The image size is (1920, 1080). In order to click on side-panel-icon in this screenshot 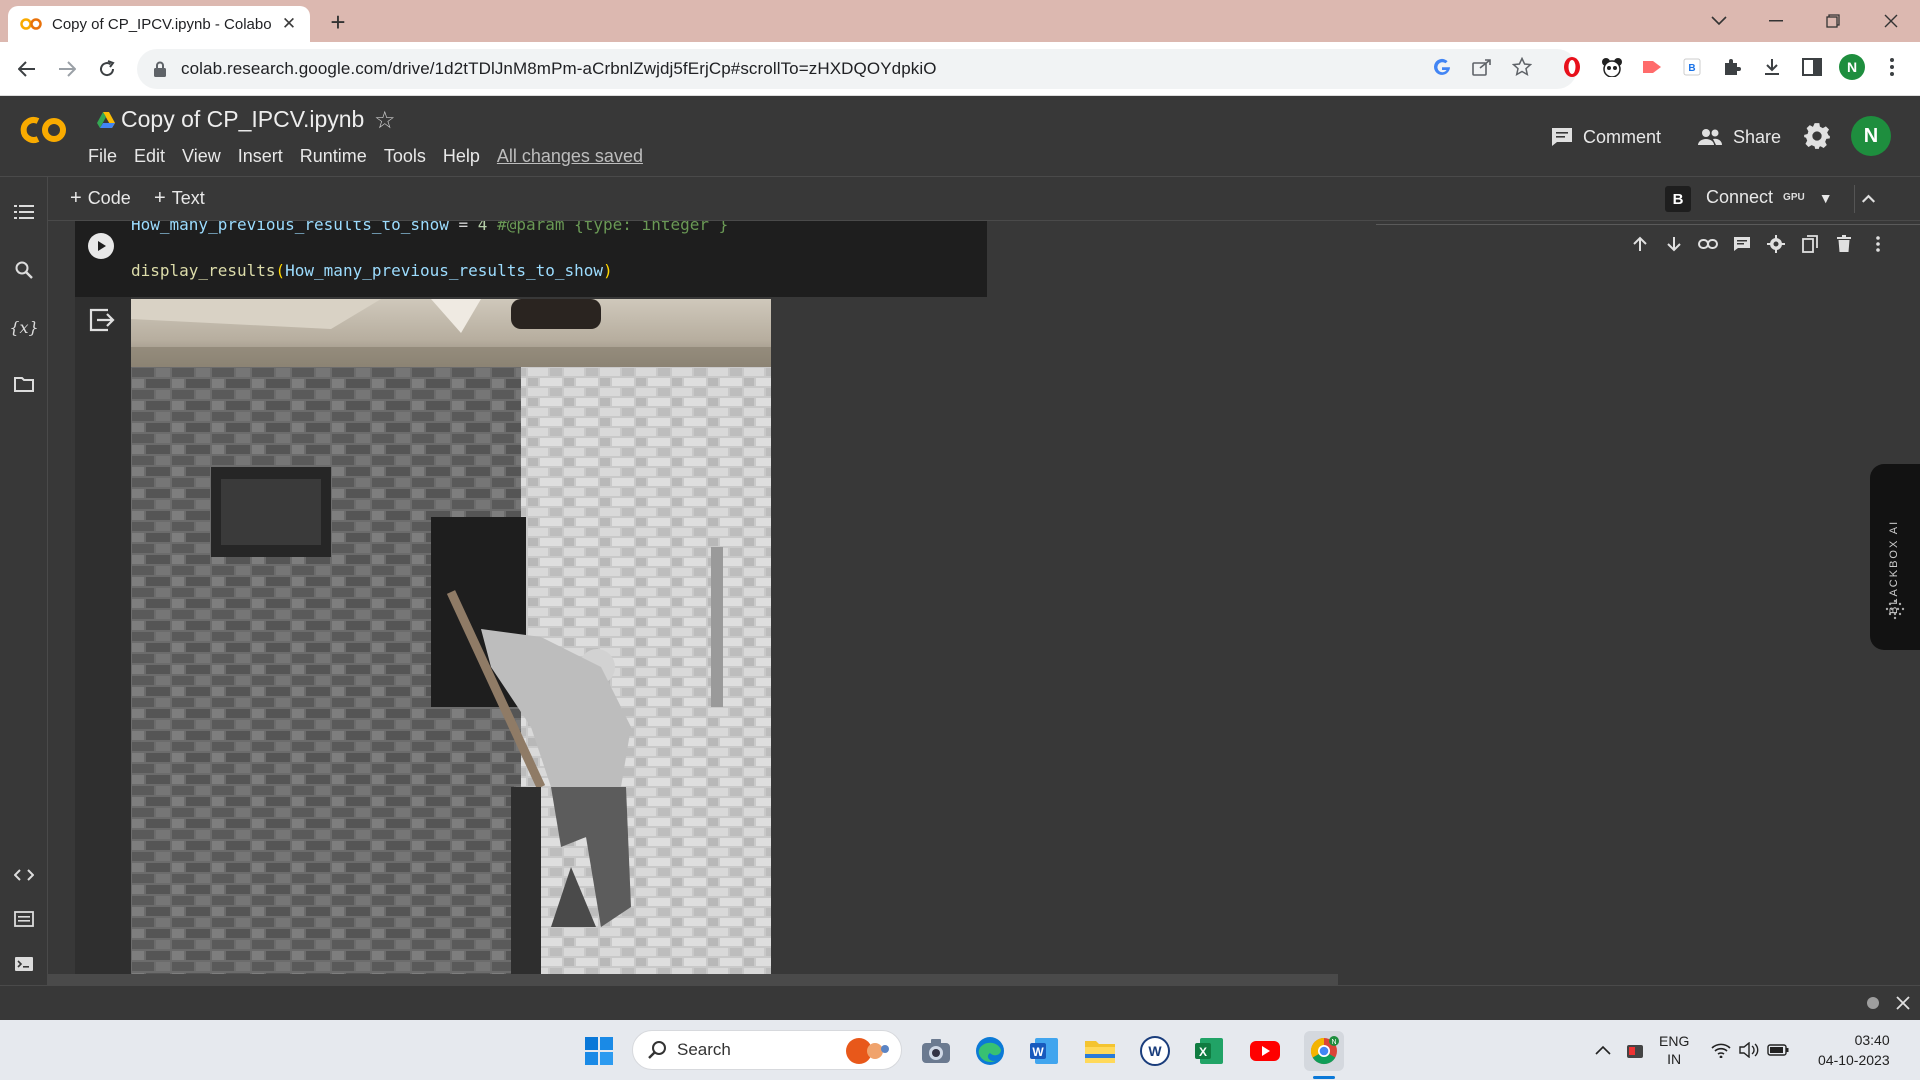, I will do `click(1812, 67)`.